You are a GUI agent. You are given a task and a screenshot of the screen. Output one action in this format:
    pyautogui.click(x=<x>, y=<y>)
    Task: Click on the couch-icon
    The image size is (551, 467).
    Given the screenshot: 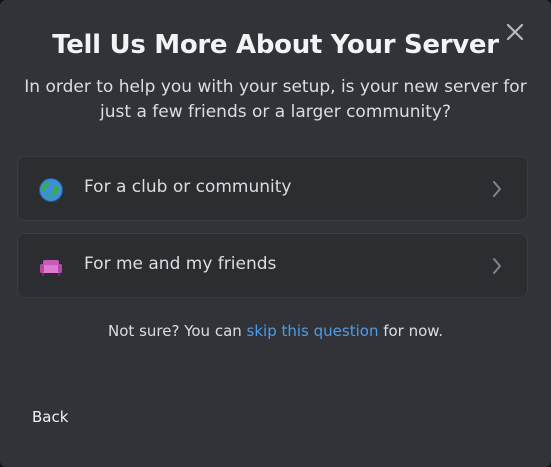 What is the action you would take?
    pyautogui.click(x=51, y=267)
    